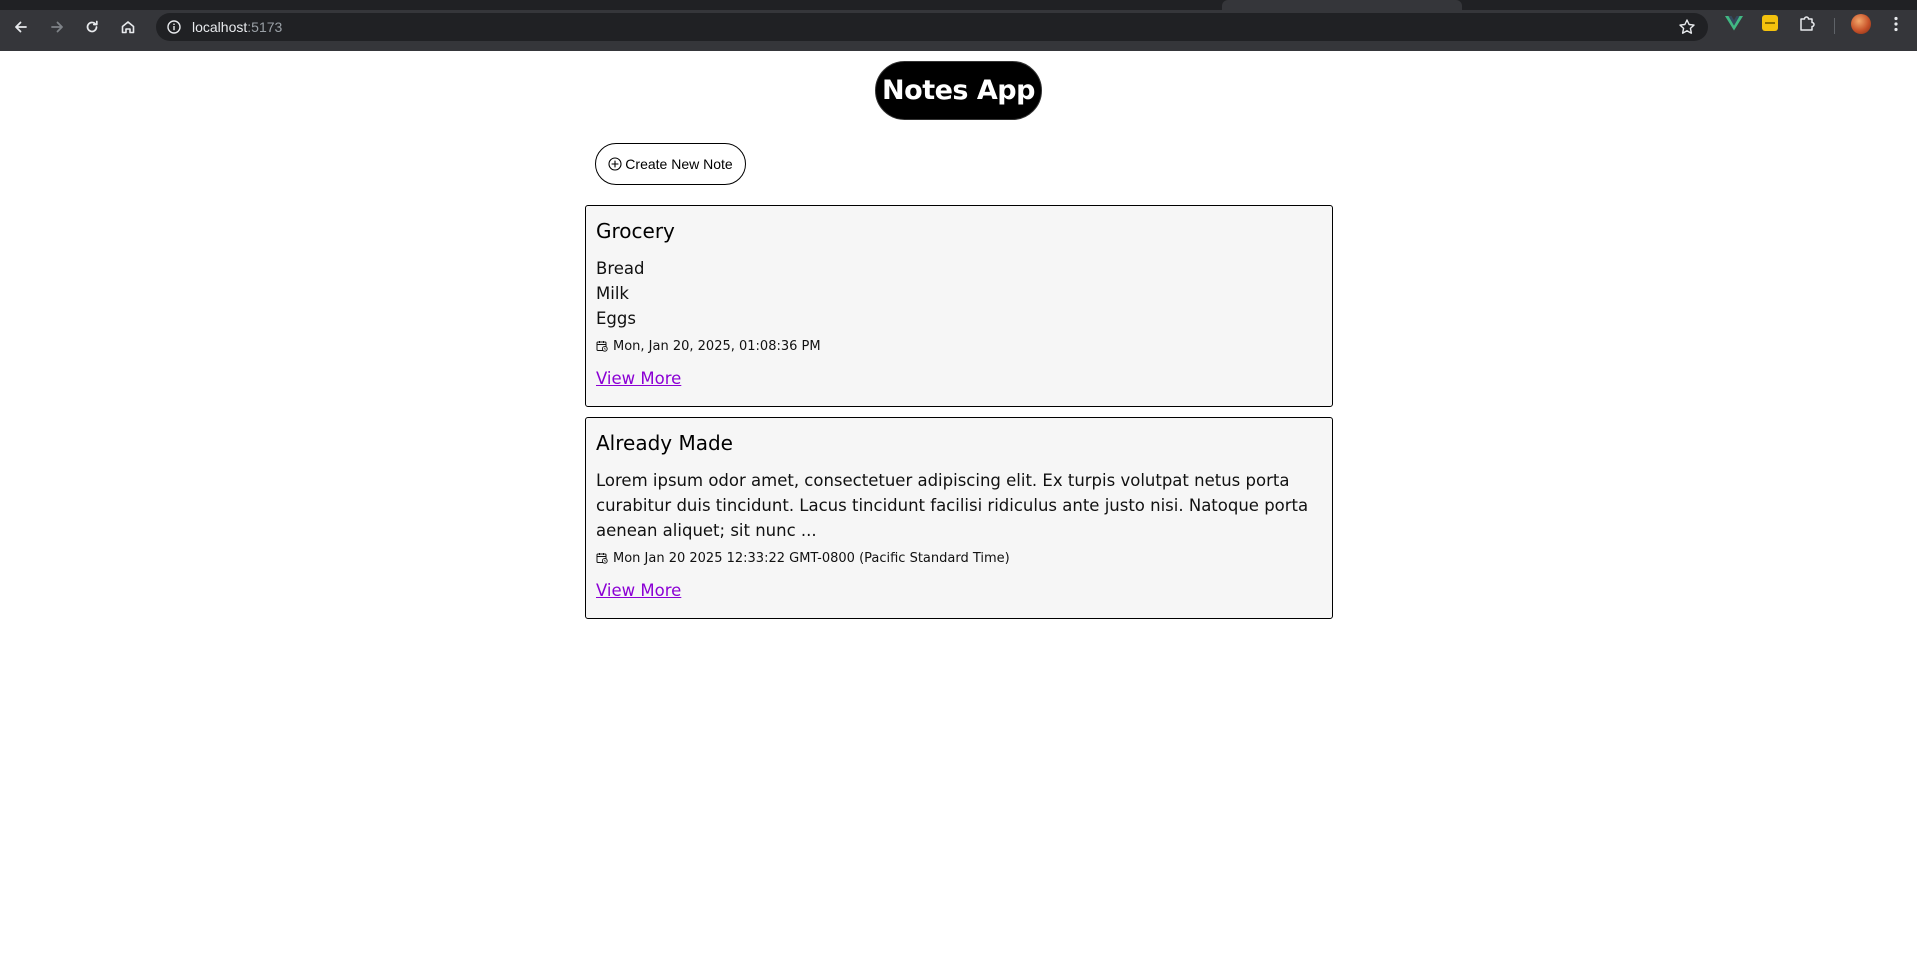 Image resolution: width=1917 pixels, height=967 pixels. I want to click on url-host: localhost, so click(220, 27).